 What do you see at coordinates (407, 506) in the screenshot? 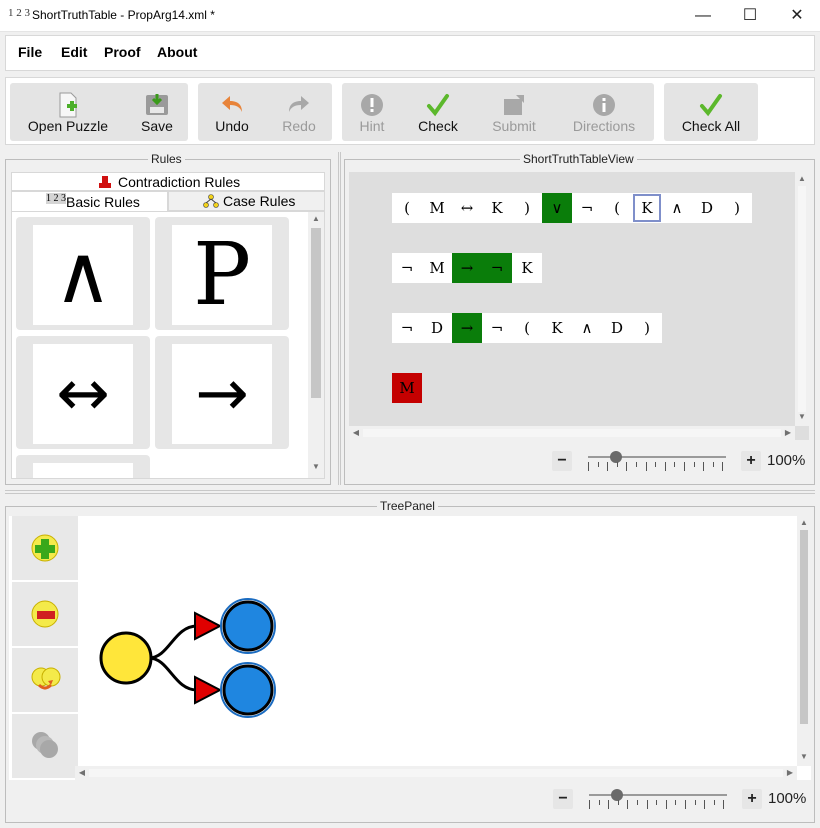
I see `tree-panel-title: TreePanel` at bounding box center [407, 506].